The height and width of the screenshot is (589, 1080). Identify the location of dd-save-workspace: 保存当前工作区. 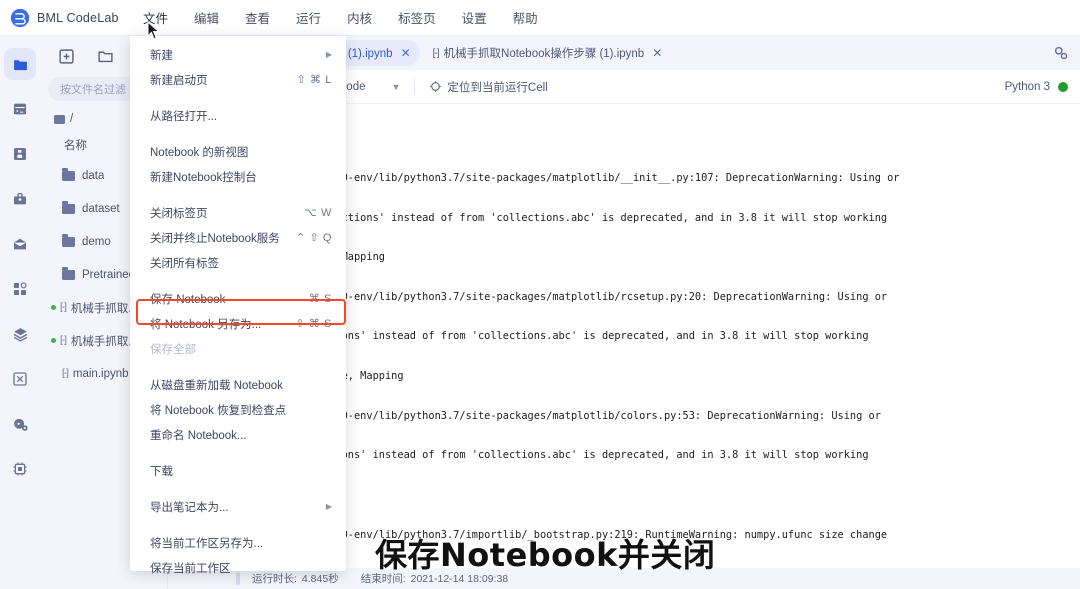
(238, 567).